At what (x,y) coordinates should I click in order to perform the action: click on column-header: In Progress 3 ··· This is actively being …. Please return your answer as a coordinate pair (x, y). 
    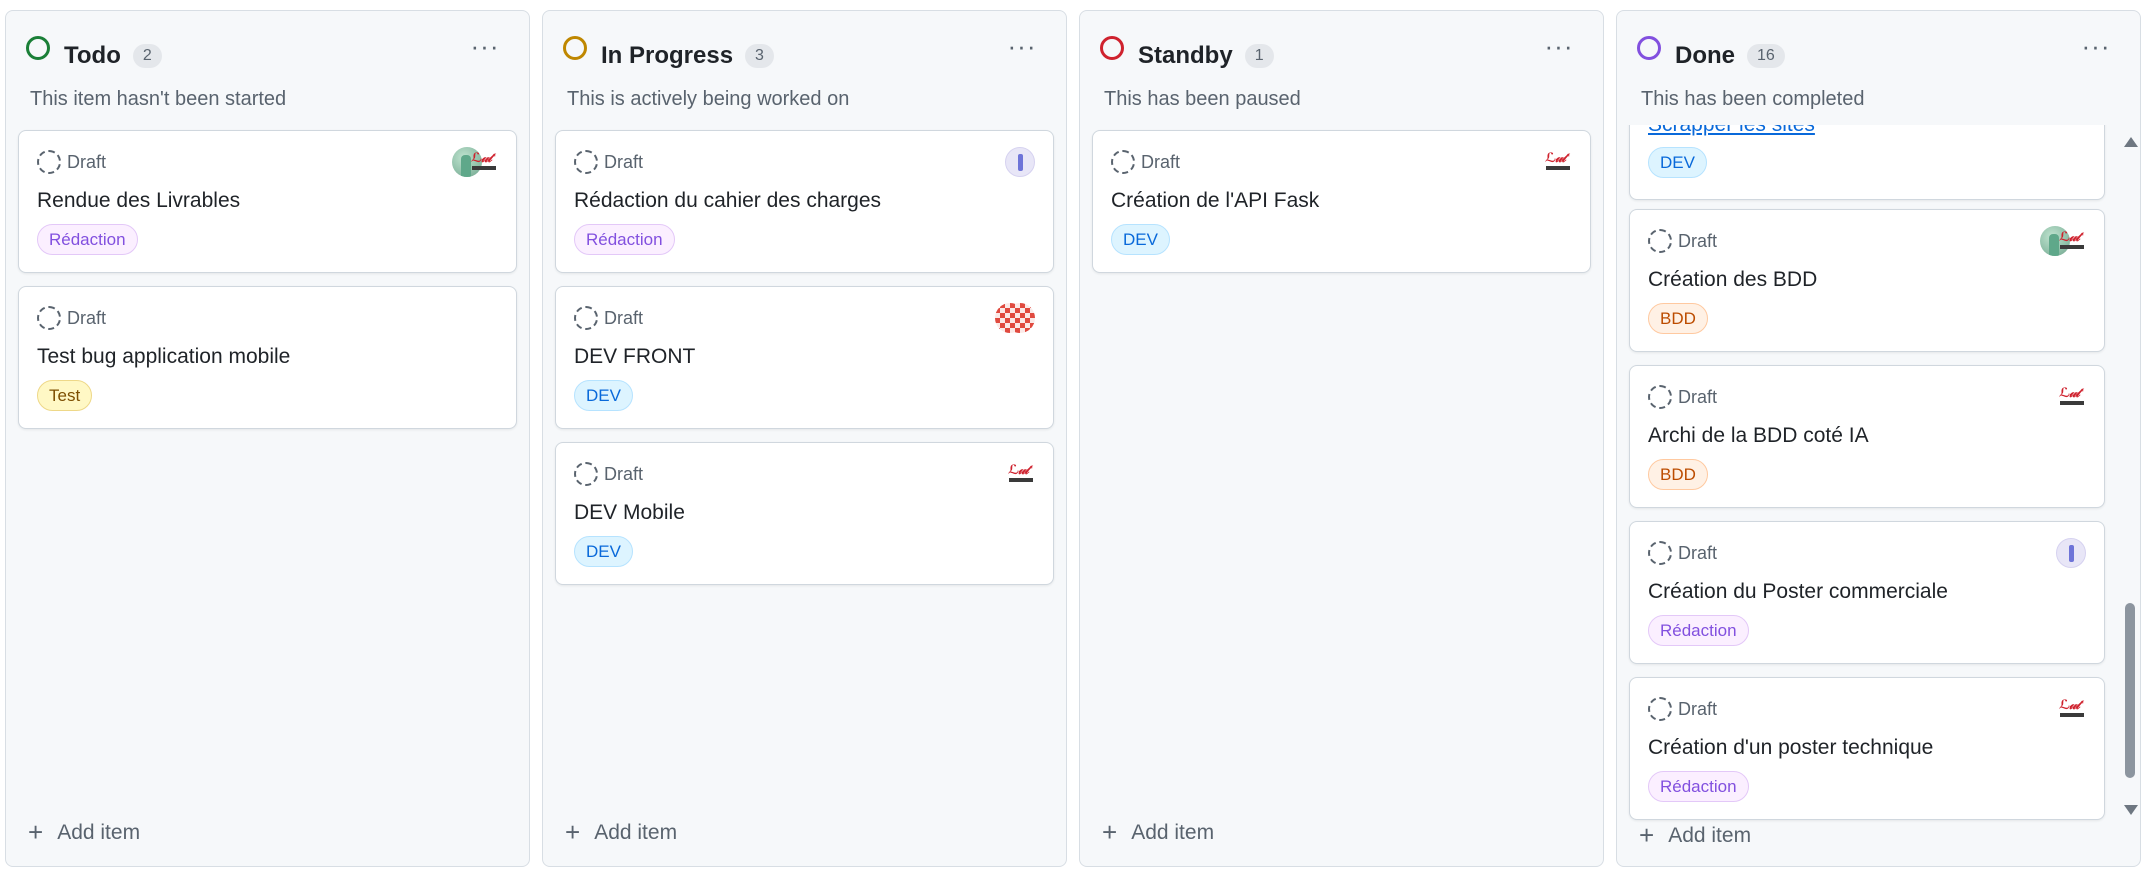
    Looking at the image, I should click on (804, 63).